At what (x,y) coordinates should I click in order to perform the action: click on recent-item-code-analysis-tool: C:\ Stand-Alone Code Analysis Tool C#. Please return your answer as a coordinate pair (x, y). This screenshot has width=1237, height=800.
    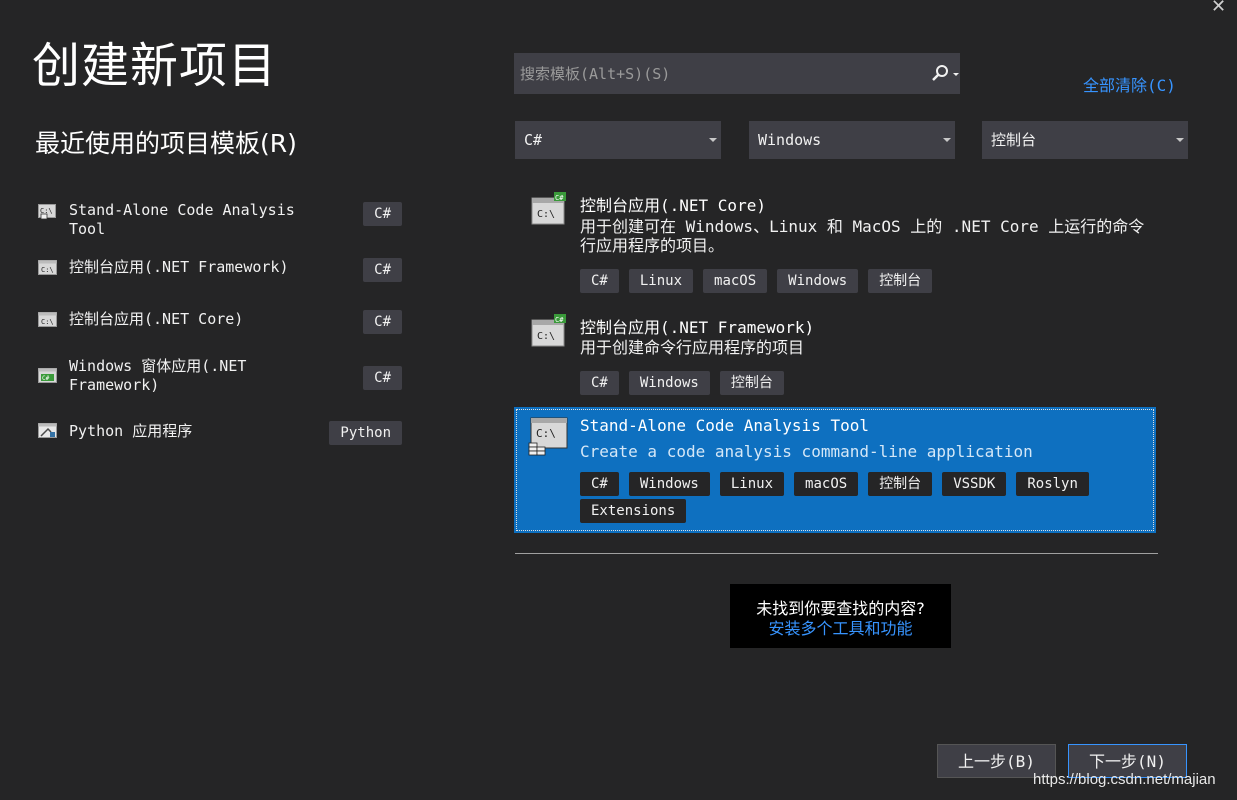
    Looking at the image, I should click on (220, 219).